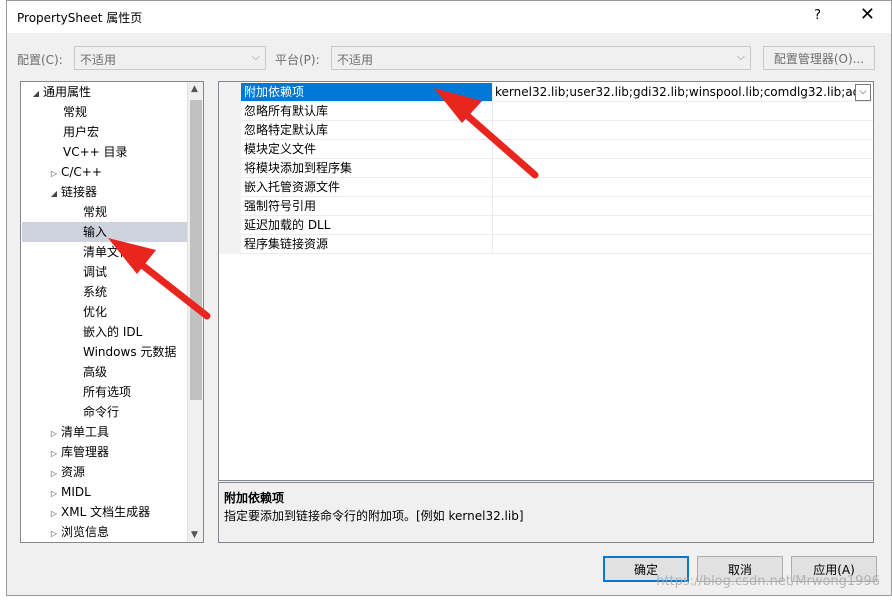  Describe the element at coordinates (122, 472) in the screenshot. I see `tree-item: ▷ 资源` at that location.